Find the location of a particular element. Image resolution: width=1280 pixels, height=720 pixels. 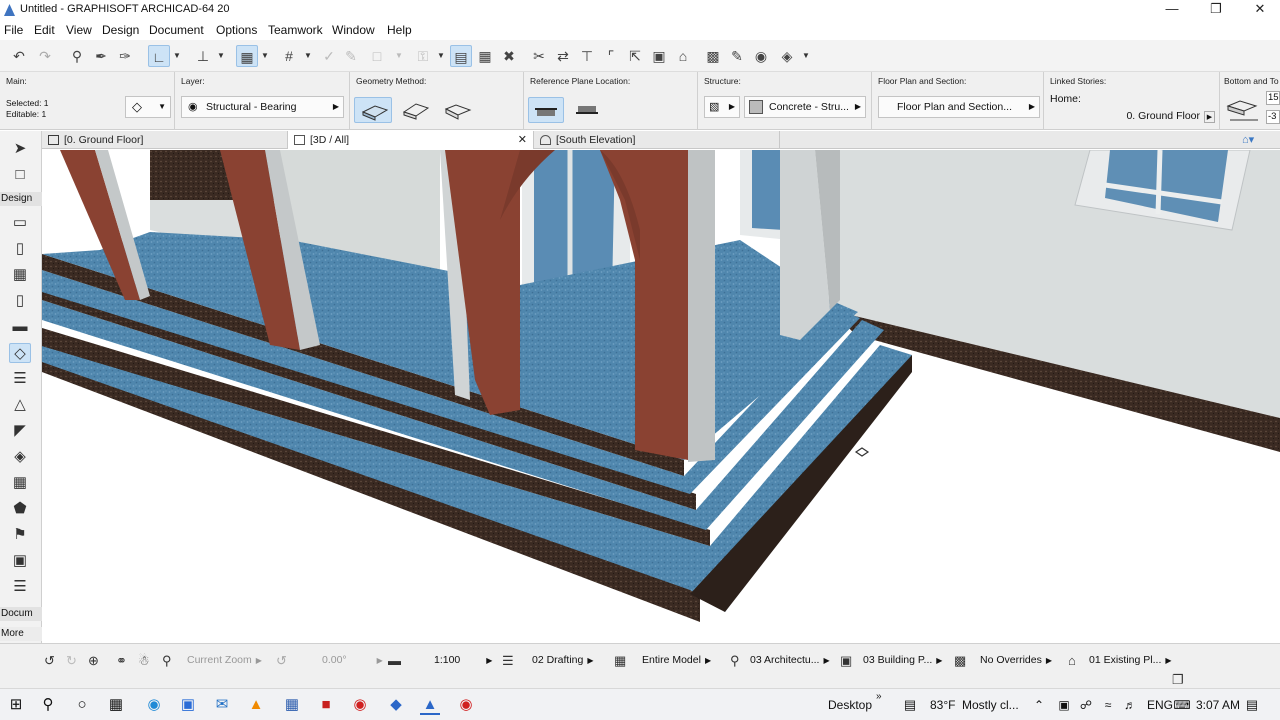

tab-ground-floor: [0. Ground Floor] is located at coordinates (165, 140).